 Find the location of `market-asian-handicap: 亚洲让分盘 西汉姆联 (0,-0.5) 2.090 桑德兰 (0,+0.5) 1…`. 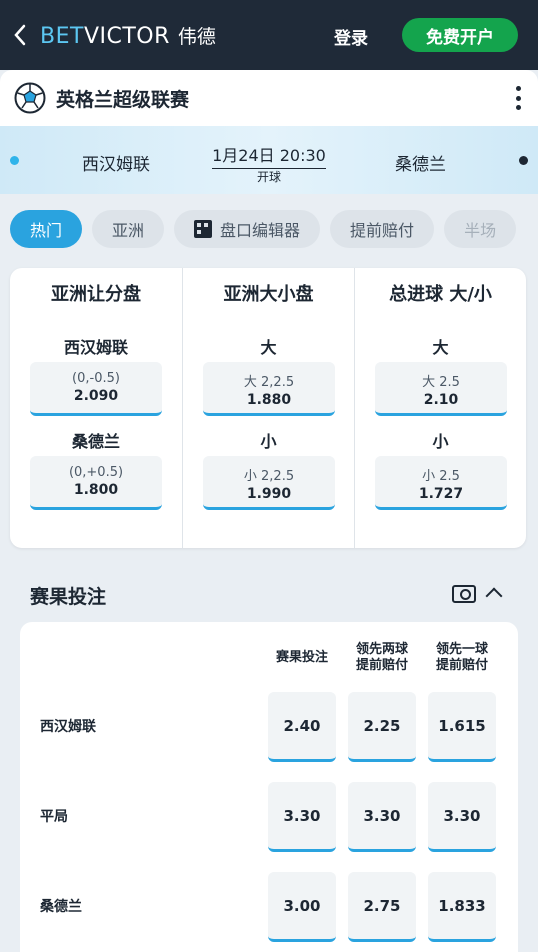

market-asian-handicap: 亚洲让分盘 西汉姆联 (0,-0.5) 2.090 桑德兰 (0,+0.5) 1… is located at coordinates (96, 408).